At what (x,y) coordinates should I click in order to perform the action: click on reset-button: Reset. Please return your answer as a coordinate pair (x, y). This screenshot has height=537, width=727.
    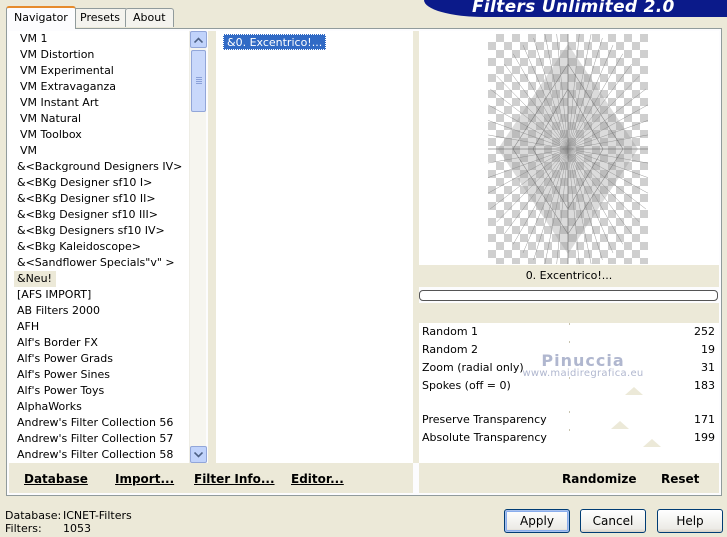
    Looking at the image, I should click on (680, 479).